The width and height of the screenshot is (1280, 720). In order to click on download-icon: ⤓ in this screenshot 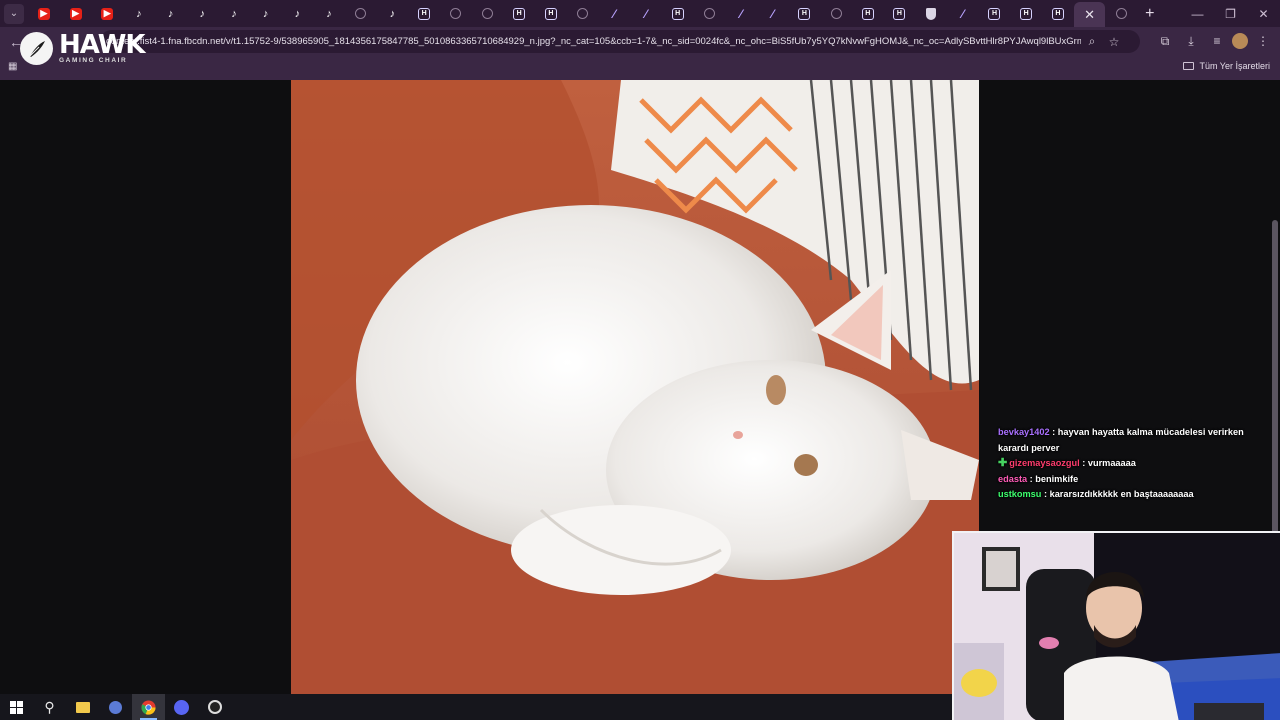, I will do `click(1191, 41)`.